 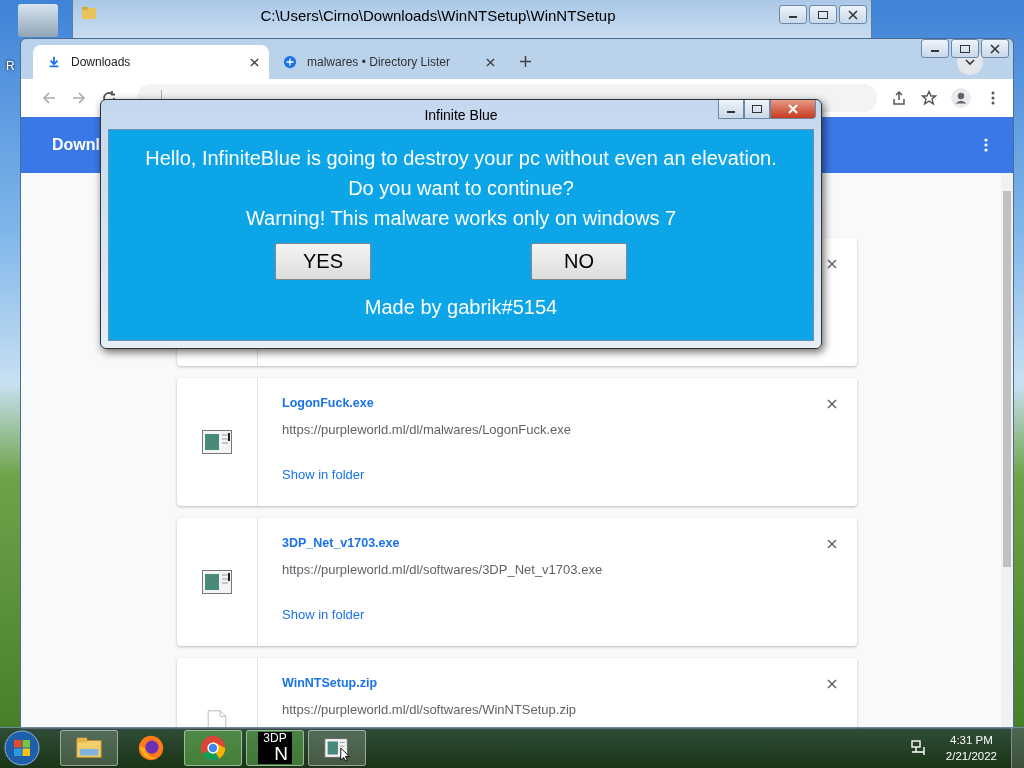 I want to click on scrollbar, so click(x=1007, y=451).